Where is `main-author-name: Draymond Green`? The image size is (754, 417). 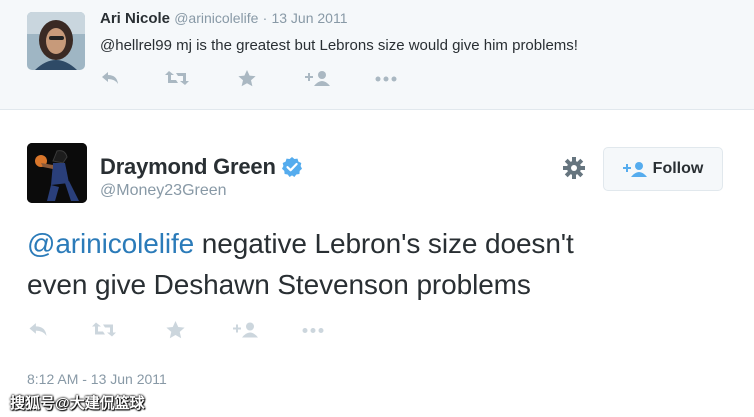
main-author-name: Draymond Green is located at coordinates (188, 167).